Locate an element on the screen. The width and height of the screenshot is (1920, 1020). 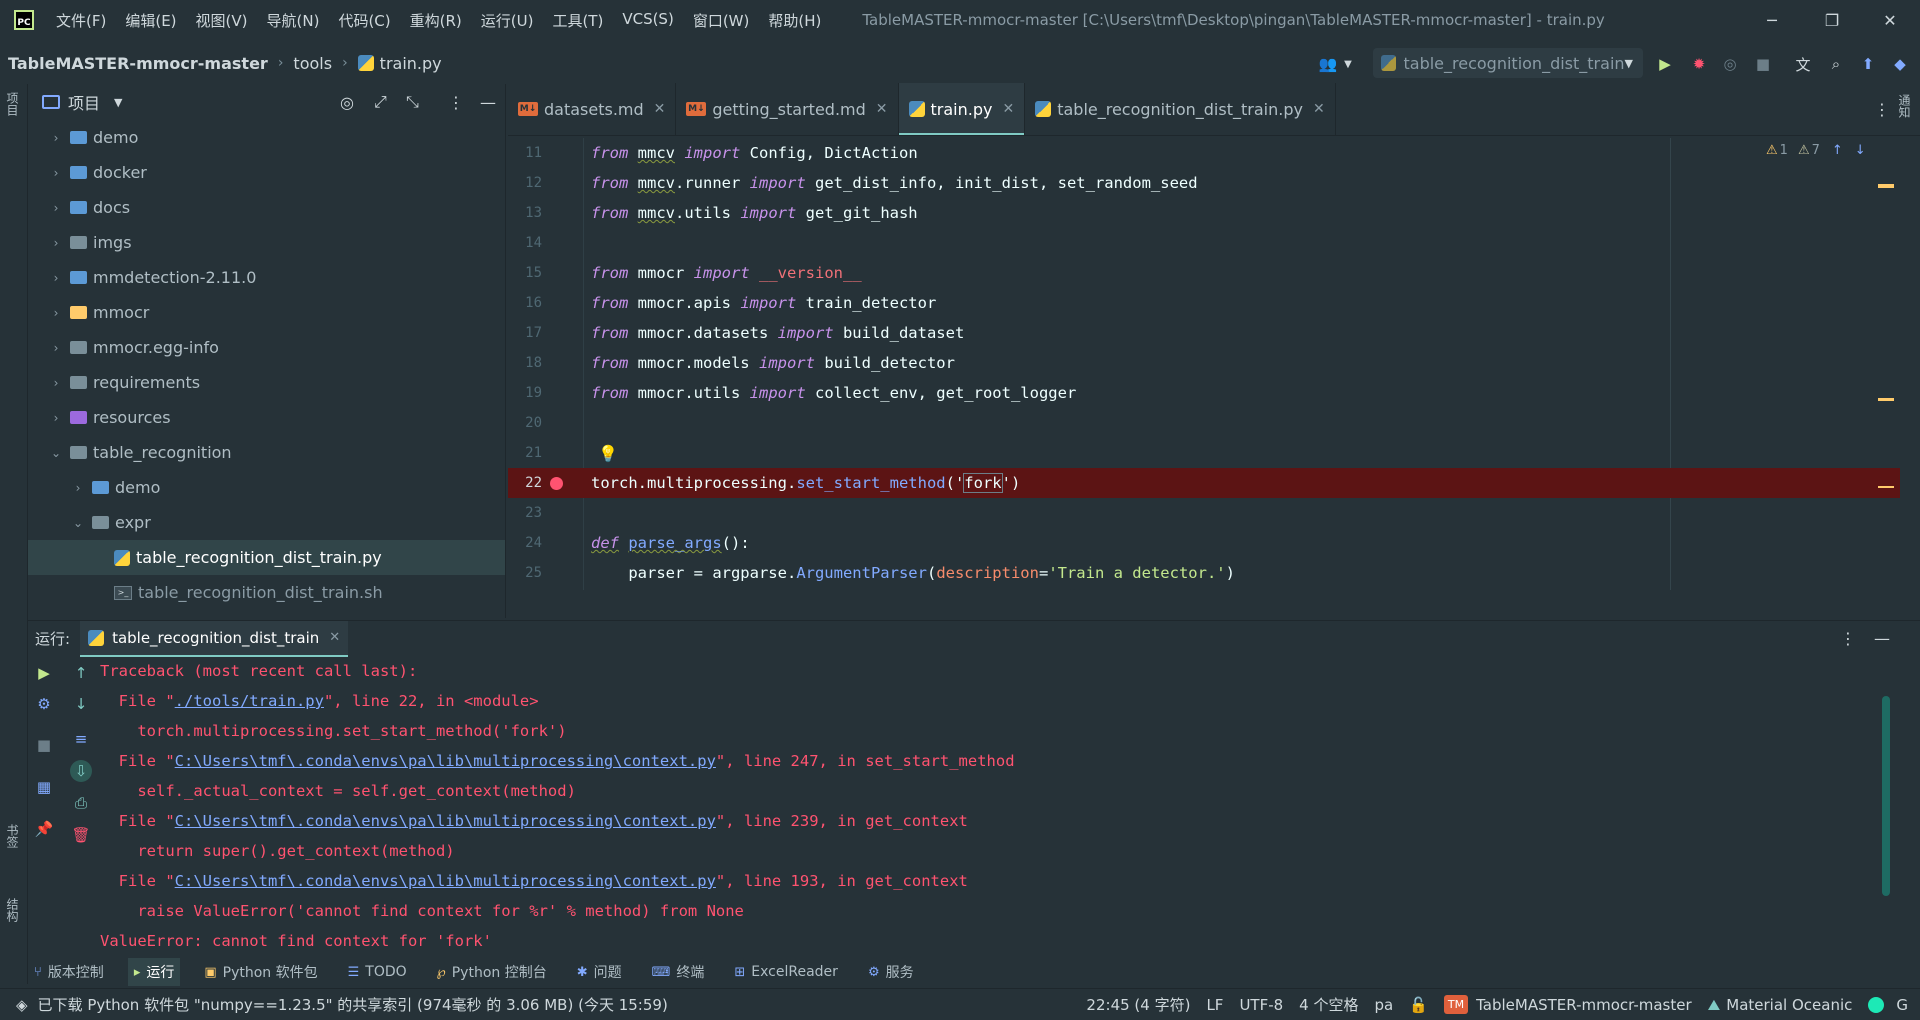
tree-item: ⌄ expr is located at coordinates (266, 522).